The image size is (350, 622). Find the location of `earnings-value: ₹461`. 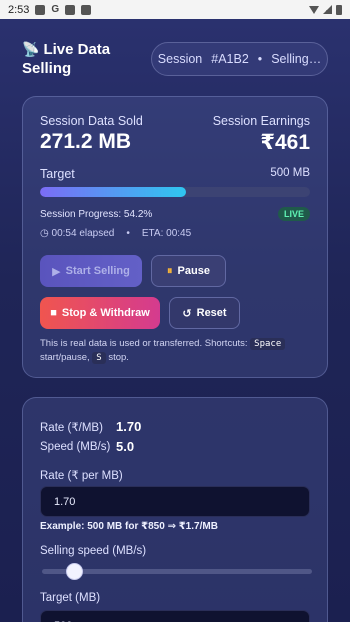

earnings-value: ₹461 is located at coordinates (285, 142).